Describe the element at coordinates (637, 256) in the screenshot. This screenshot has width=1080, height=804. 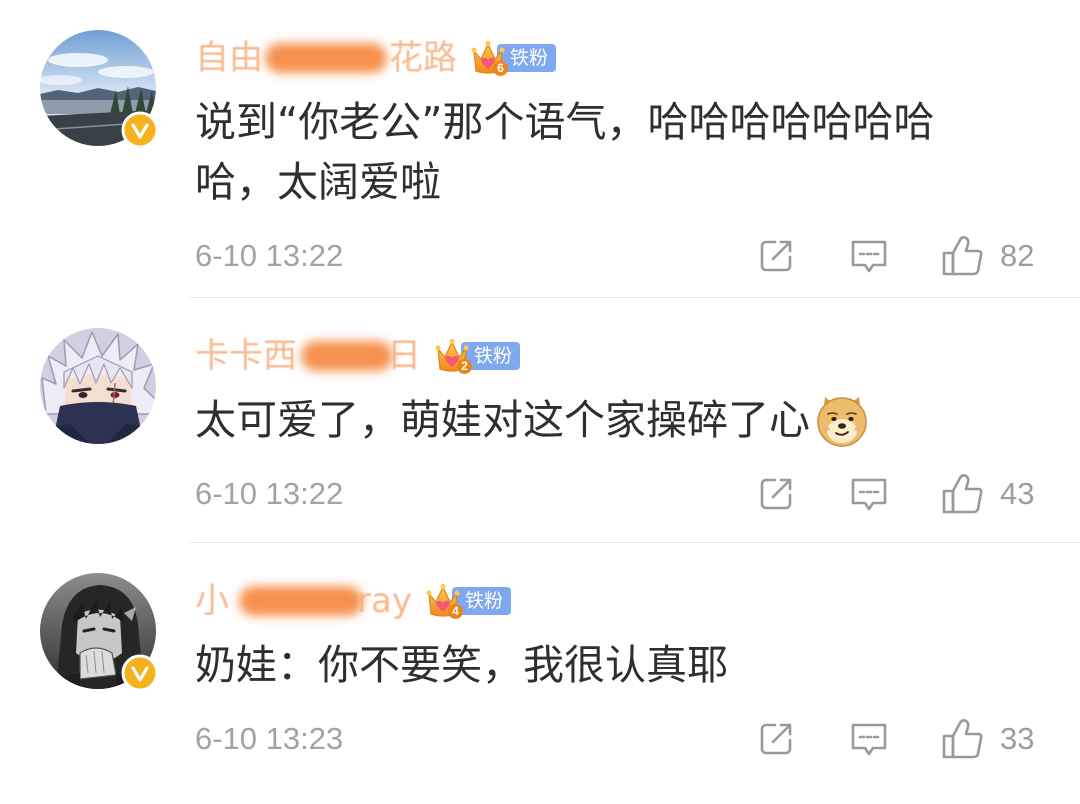
I see `comment-meta: 6-10 13:22 82` at that location.